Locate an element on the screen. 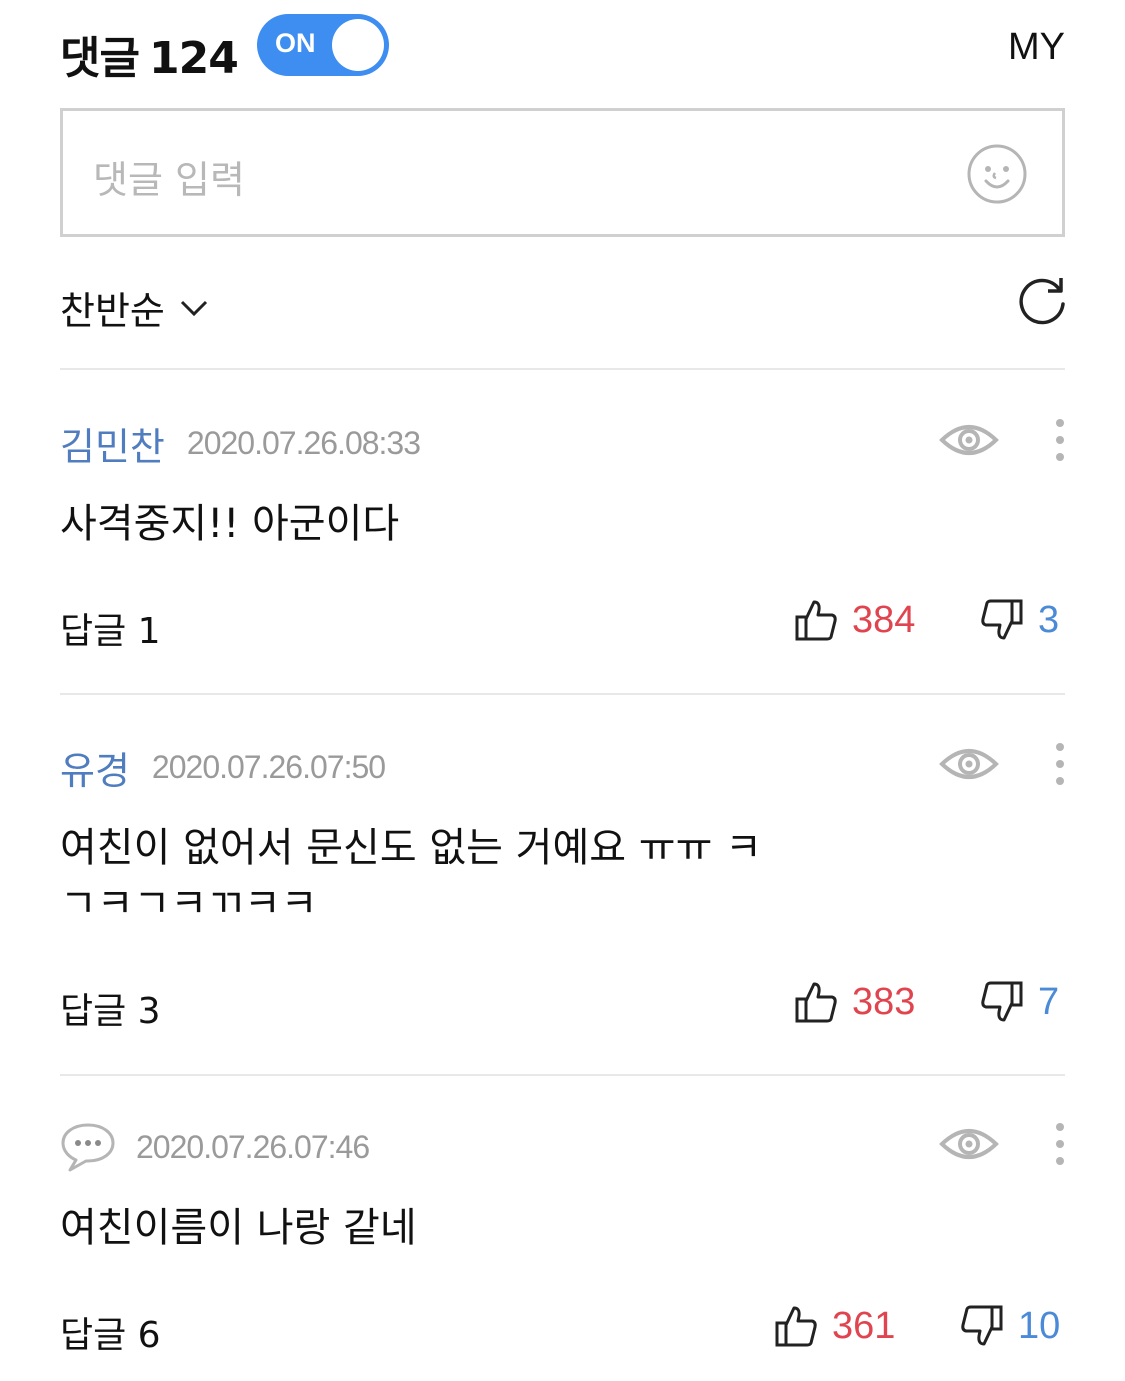 This screenshot has height=1381, width=1125. comment-input-placeholder: 댓글 입력 is located at coordinates (169, 180).